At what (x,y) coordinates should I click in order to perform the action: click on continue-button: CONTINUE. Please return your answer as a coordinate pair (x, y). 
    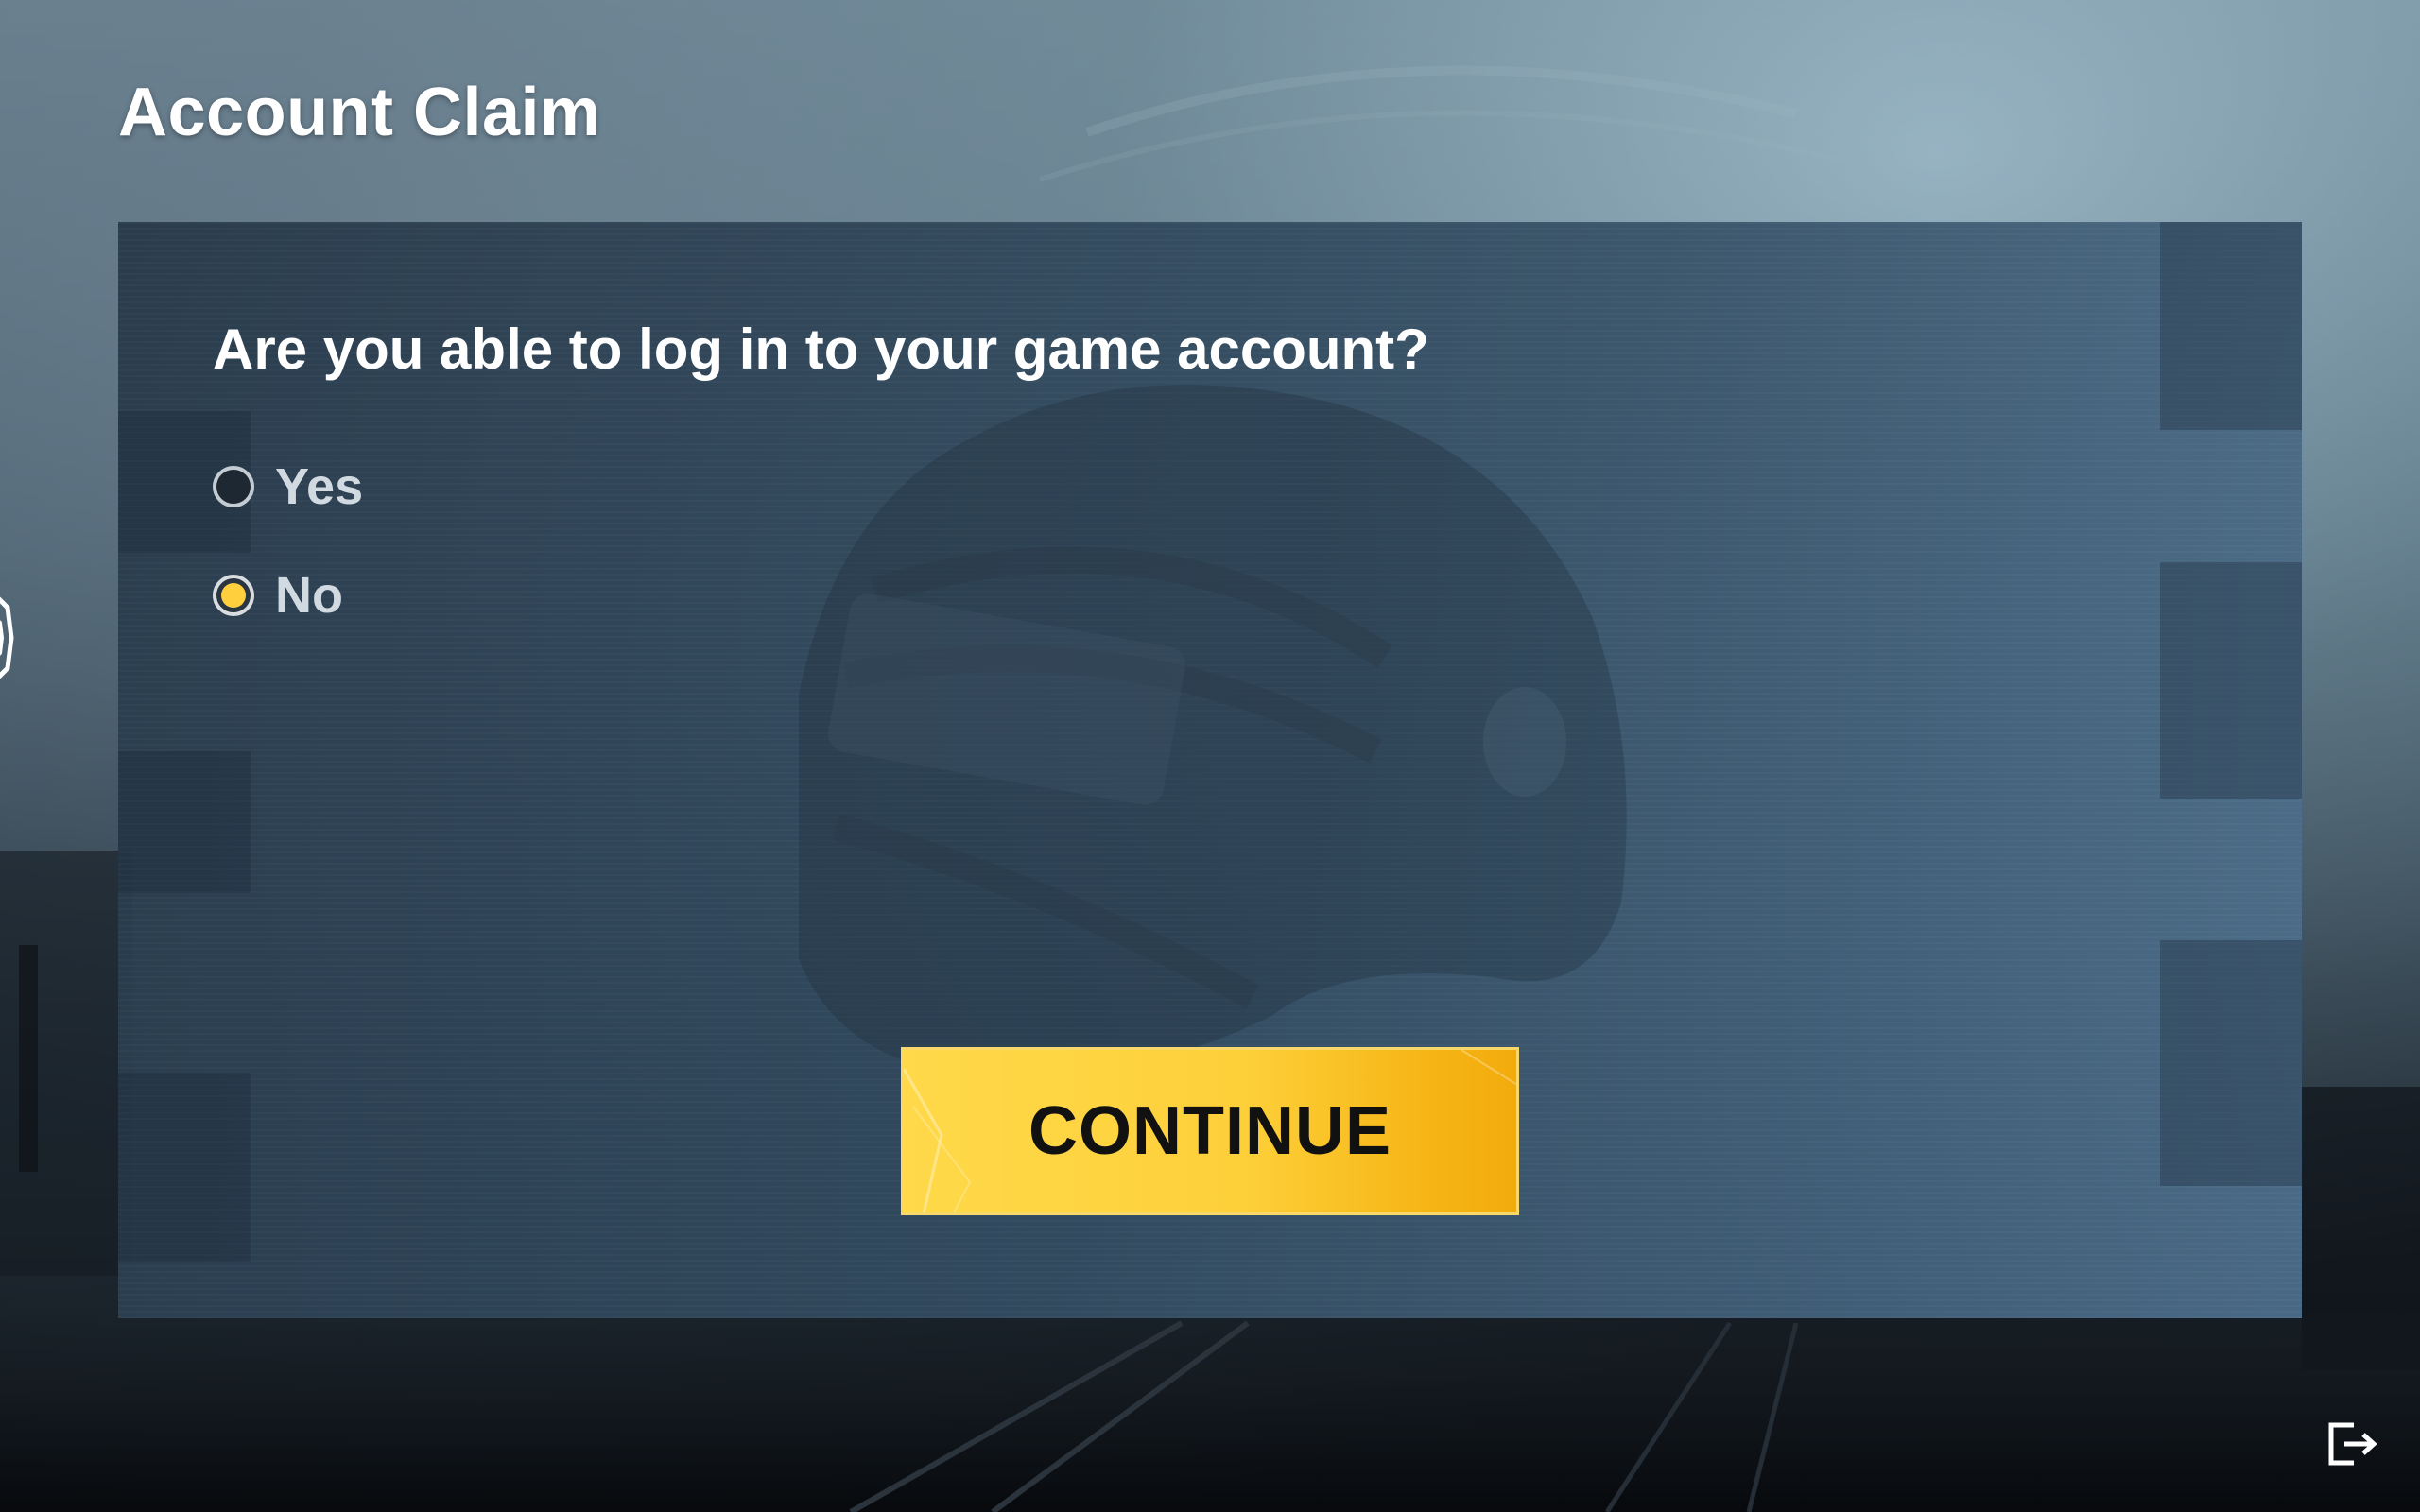
    Looking at the image, I should click on (1210, 1131).